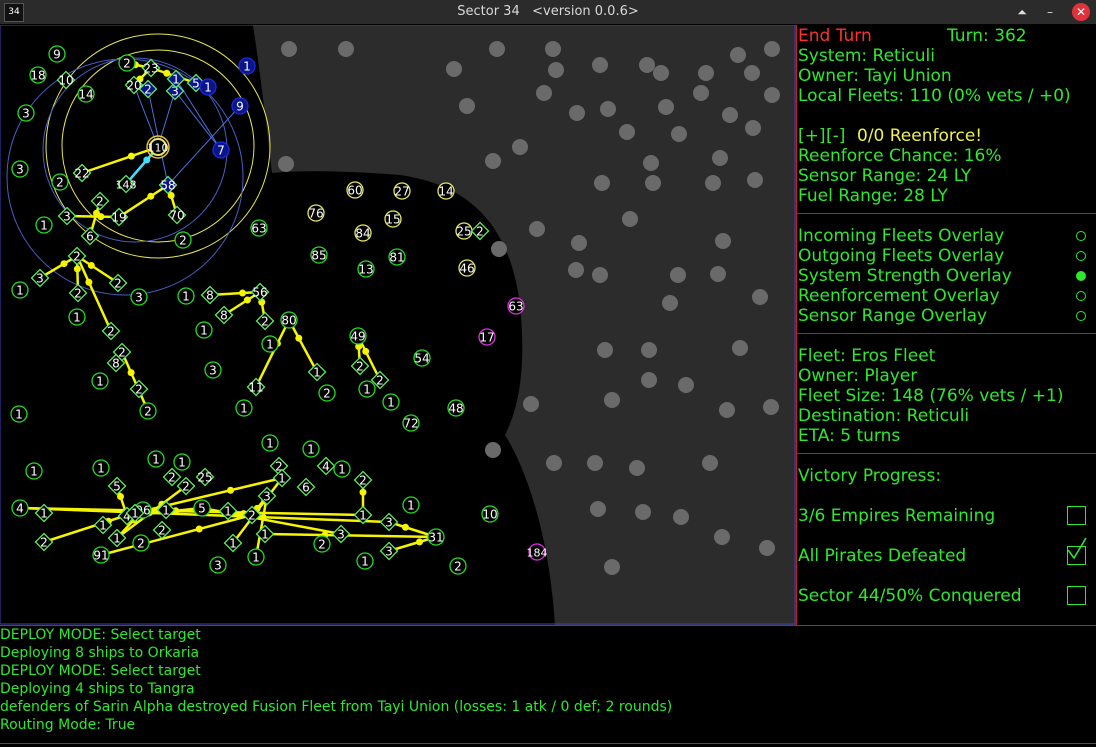  Describe the element at coordinates (393, 219) in the screenshot. I see `star-system: 15` at that location.